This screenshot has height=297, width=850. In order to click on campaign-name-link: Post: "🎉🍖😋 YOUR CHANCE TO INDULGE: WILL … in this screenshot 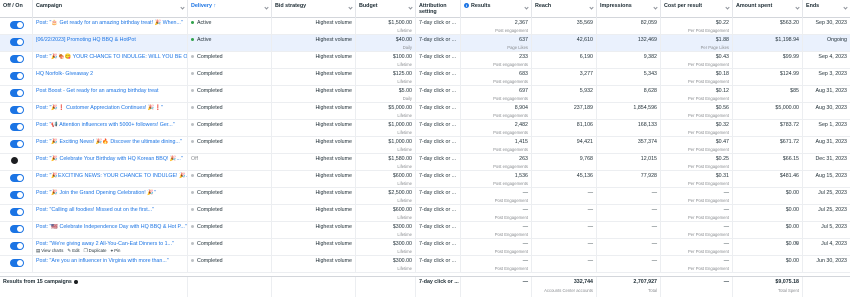, I will do `click(111, 57)`.